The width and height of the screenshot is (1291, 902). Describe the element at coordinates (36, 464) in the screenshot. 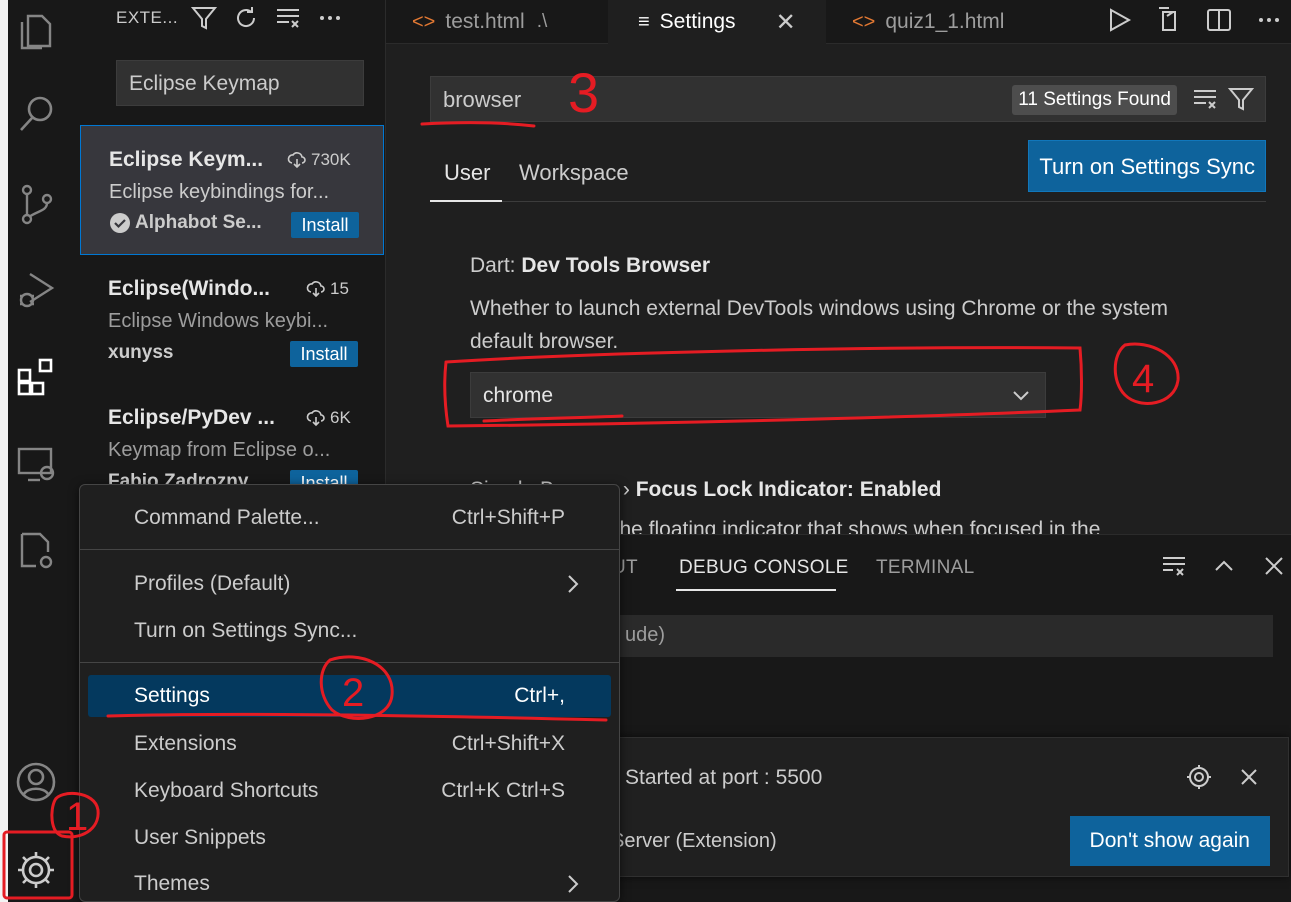

I see `remote-explorer-icon` at that location.